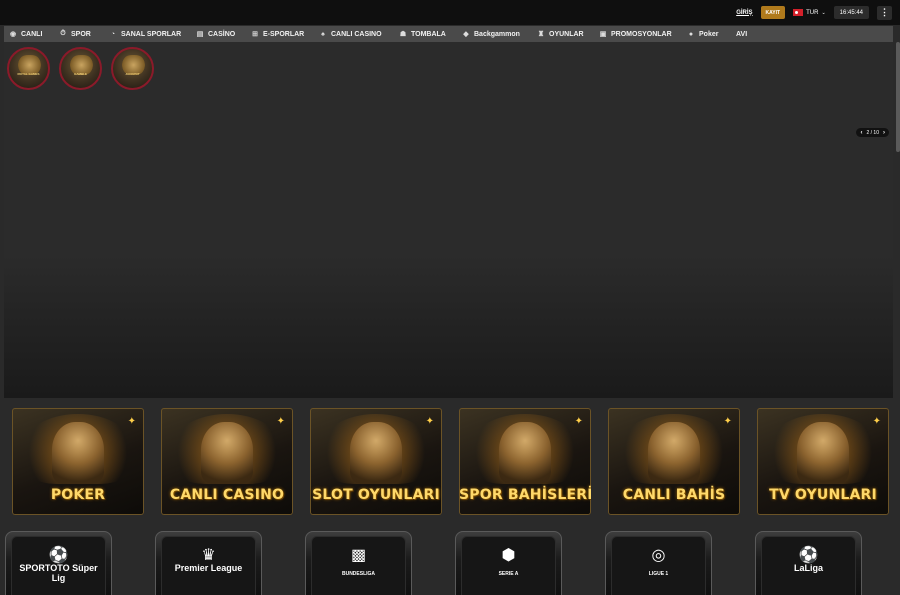  I want to click on category-card-poker: ✦ POKER, so click(78, 461).